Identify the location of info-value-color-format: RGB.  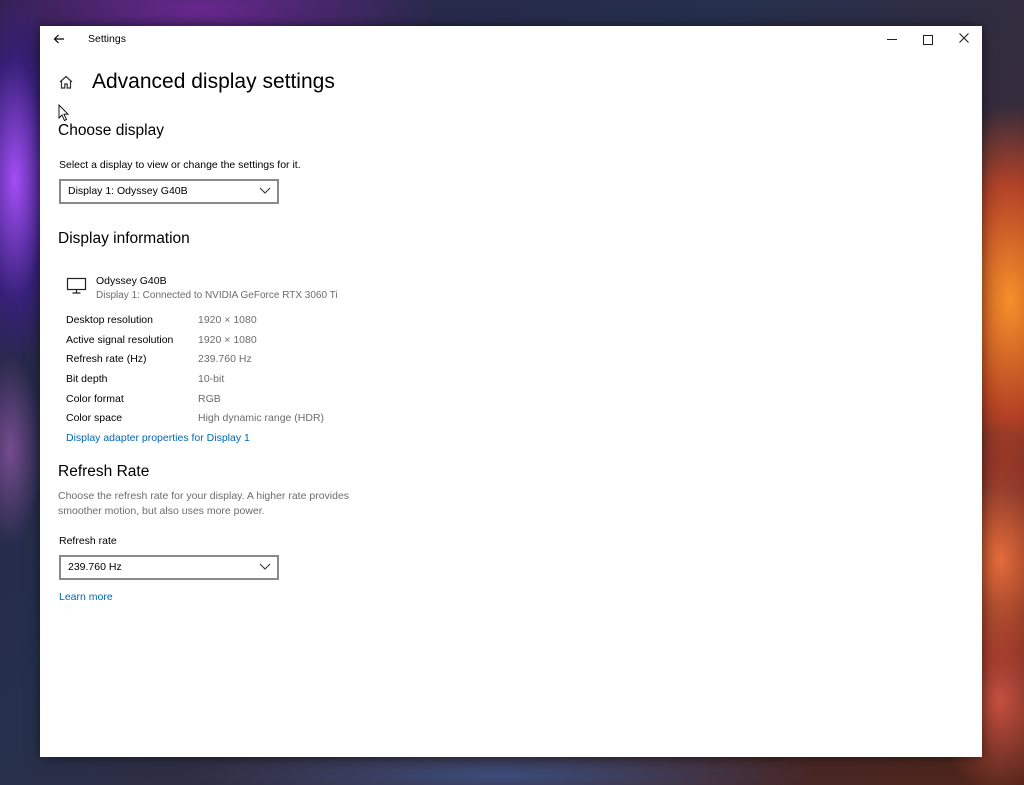
(209, 399).